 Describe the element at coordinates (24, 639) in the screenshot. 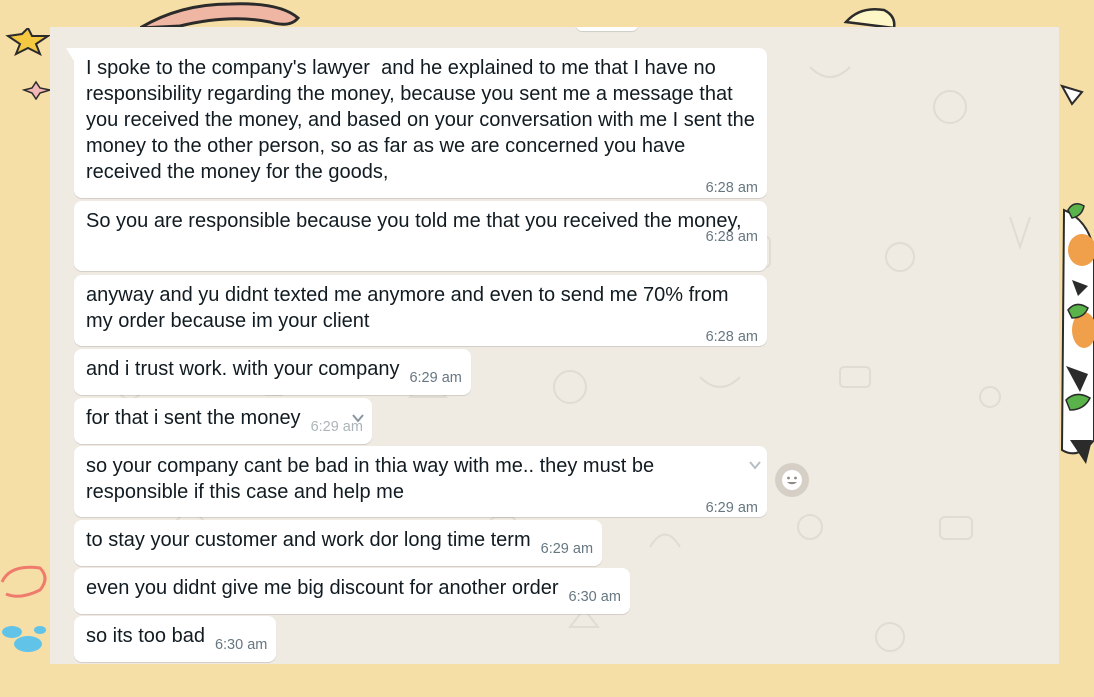

I see `wallpaper-drops-icon` at that location.